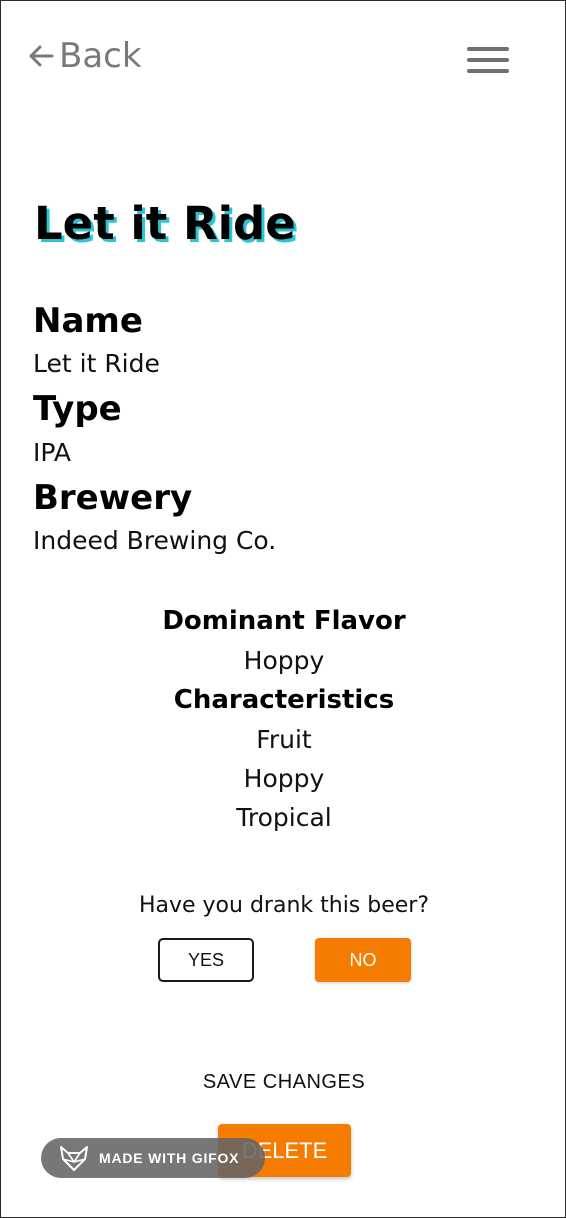 This screenshot has height=1218, width=566. Describe the element at coordinates (155, 540) in the screenshot. I see `brewery-value: Indeed Brewing Co.` at that location.